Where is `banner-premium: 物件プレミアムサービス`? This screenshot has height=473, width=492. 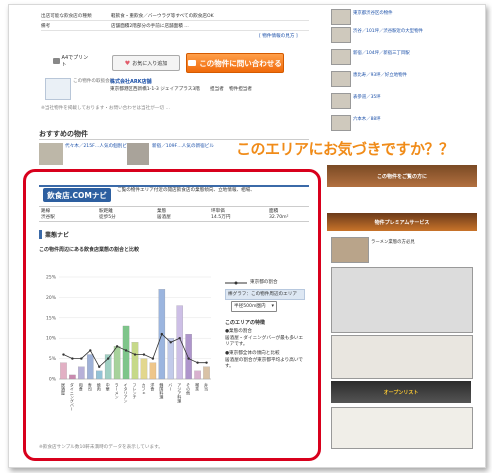
banner-premium: 物件プレミアムサービス is located at coordinates (402, 222).